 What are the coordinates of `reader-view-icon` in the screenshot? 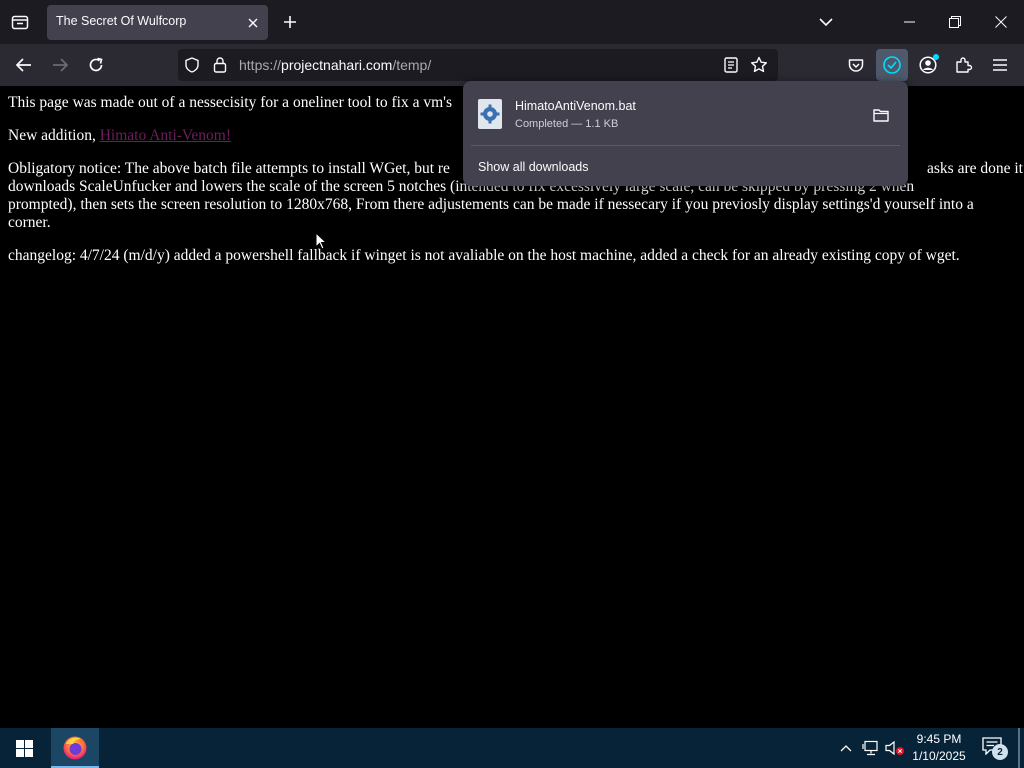 It's located at (731, 67).